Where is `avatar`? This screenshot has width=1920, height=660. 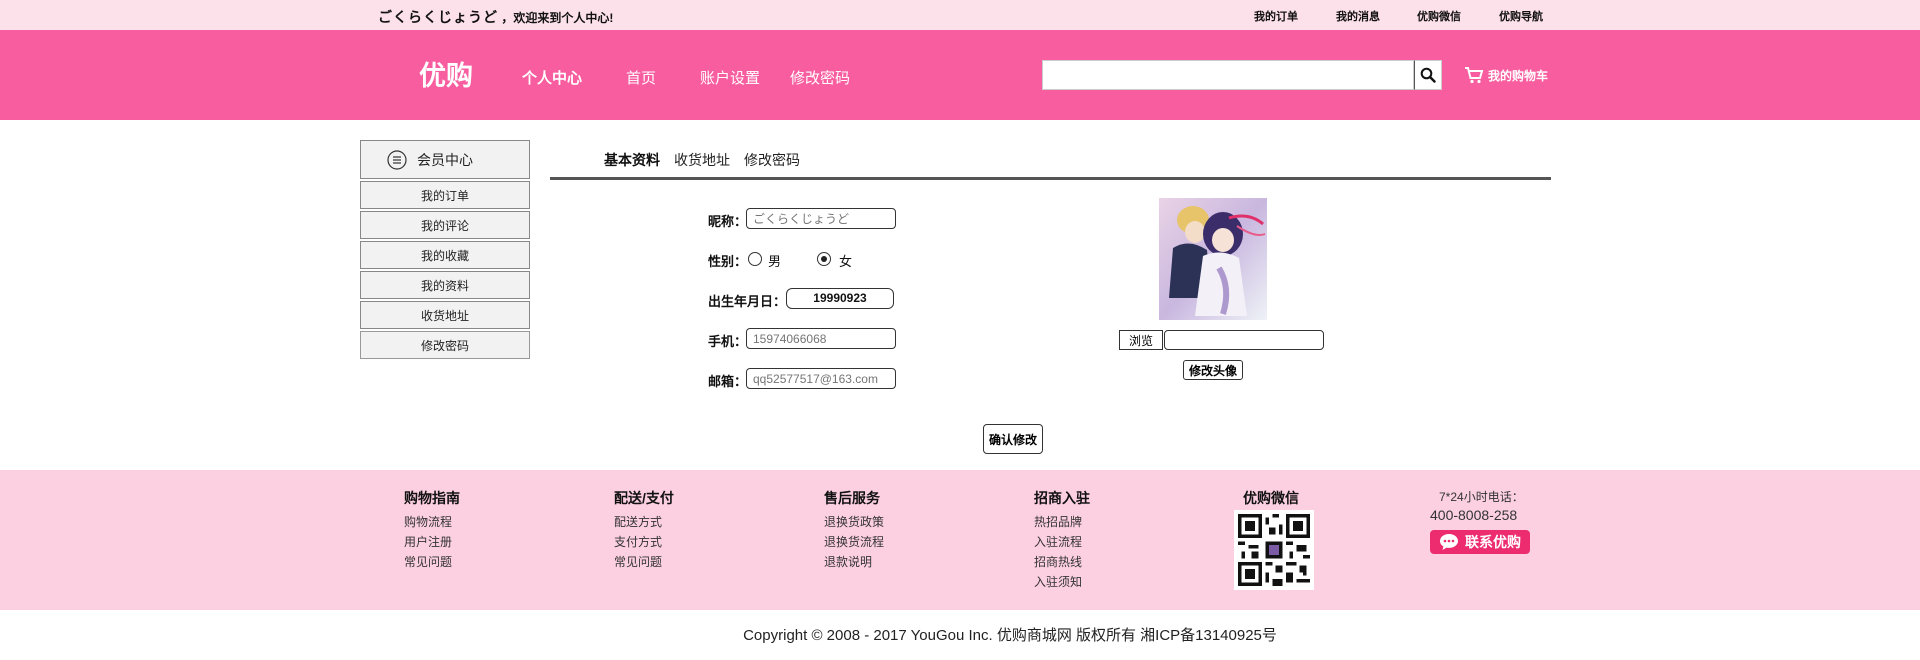 avatar is located at coordinates (1213, 259).